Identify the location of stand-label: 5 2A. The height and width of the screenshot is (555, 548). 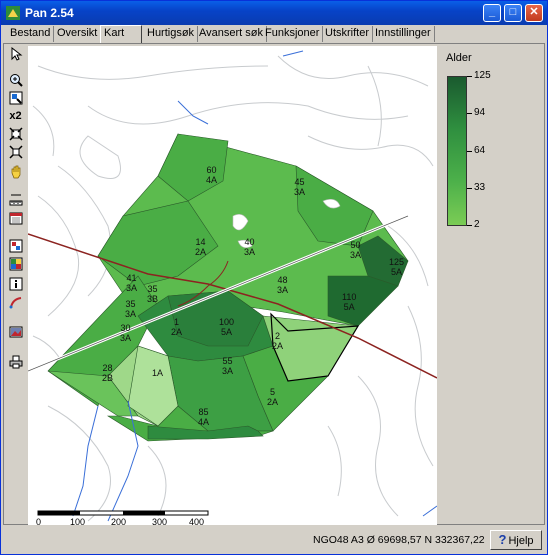
(272, 397).